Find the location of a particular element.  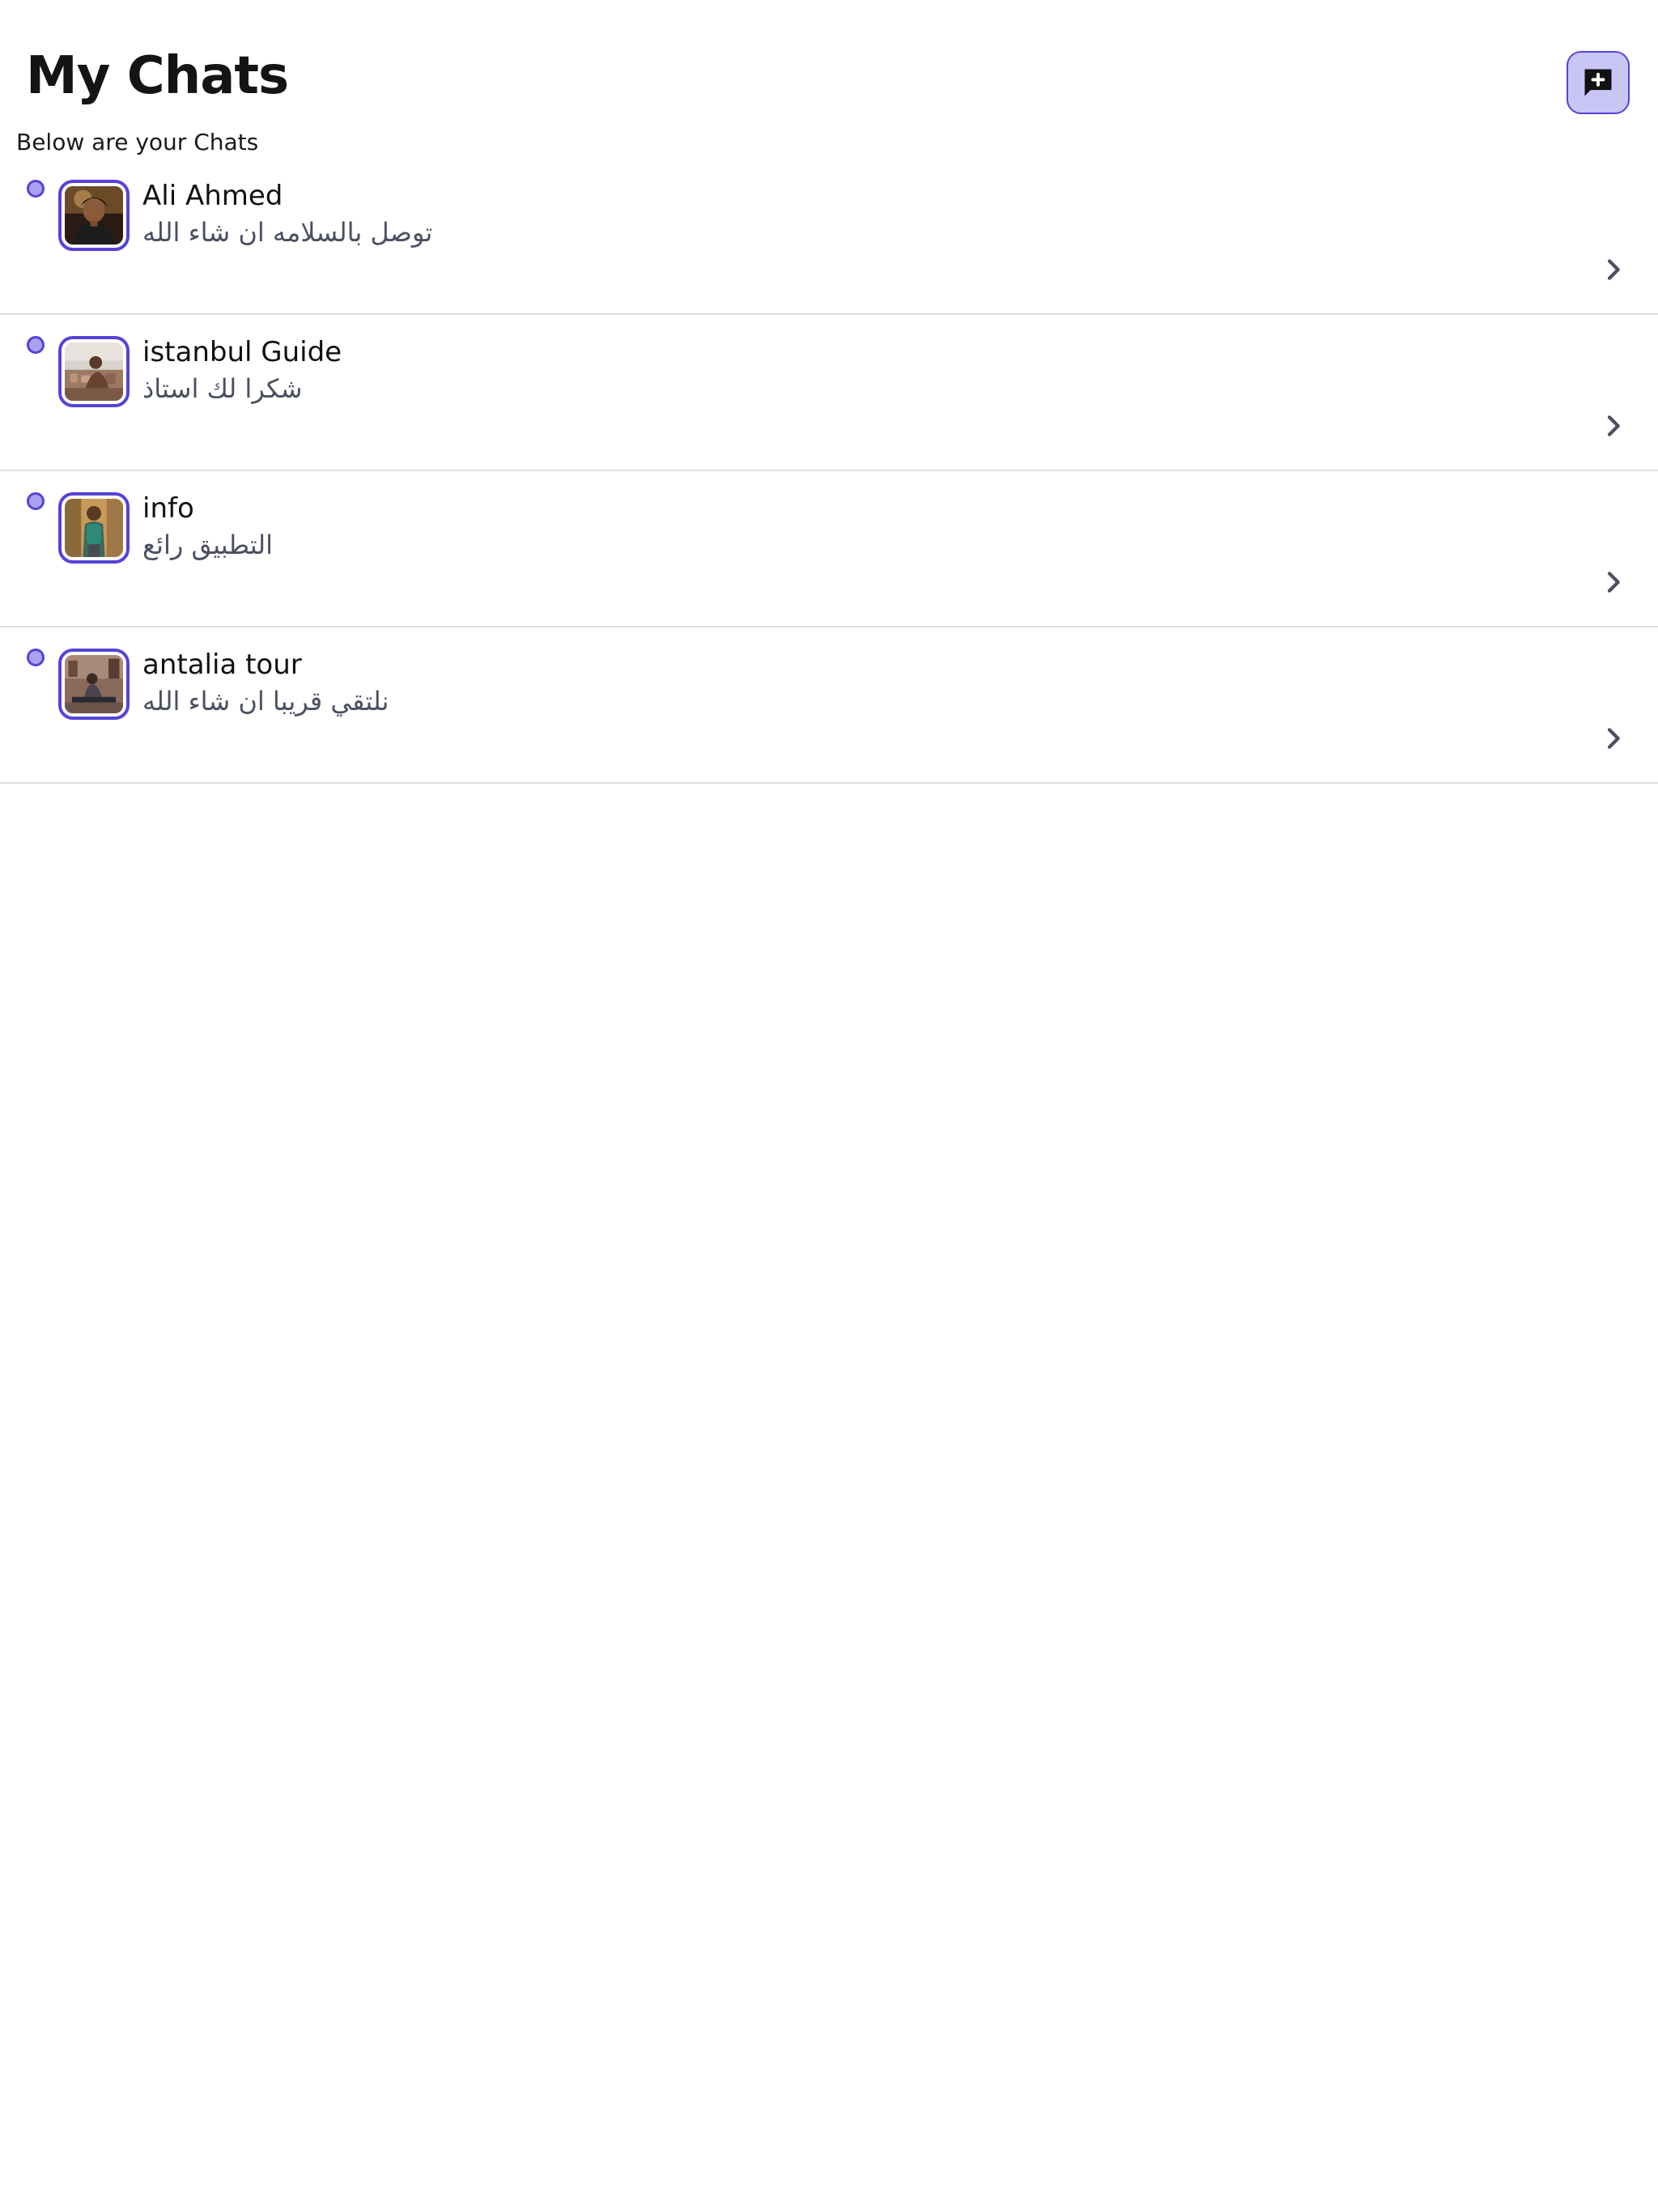

chat-row-istanbul-guide: istanbul Guide شكرا لك استاذ is located at coordinates (829, 393).